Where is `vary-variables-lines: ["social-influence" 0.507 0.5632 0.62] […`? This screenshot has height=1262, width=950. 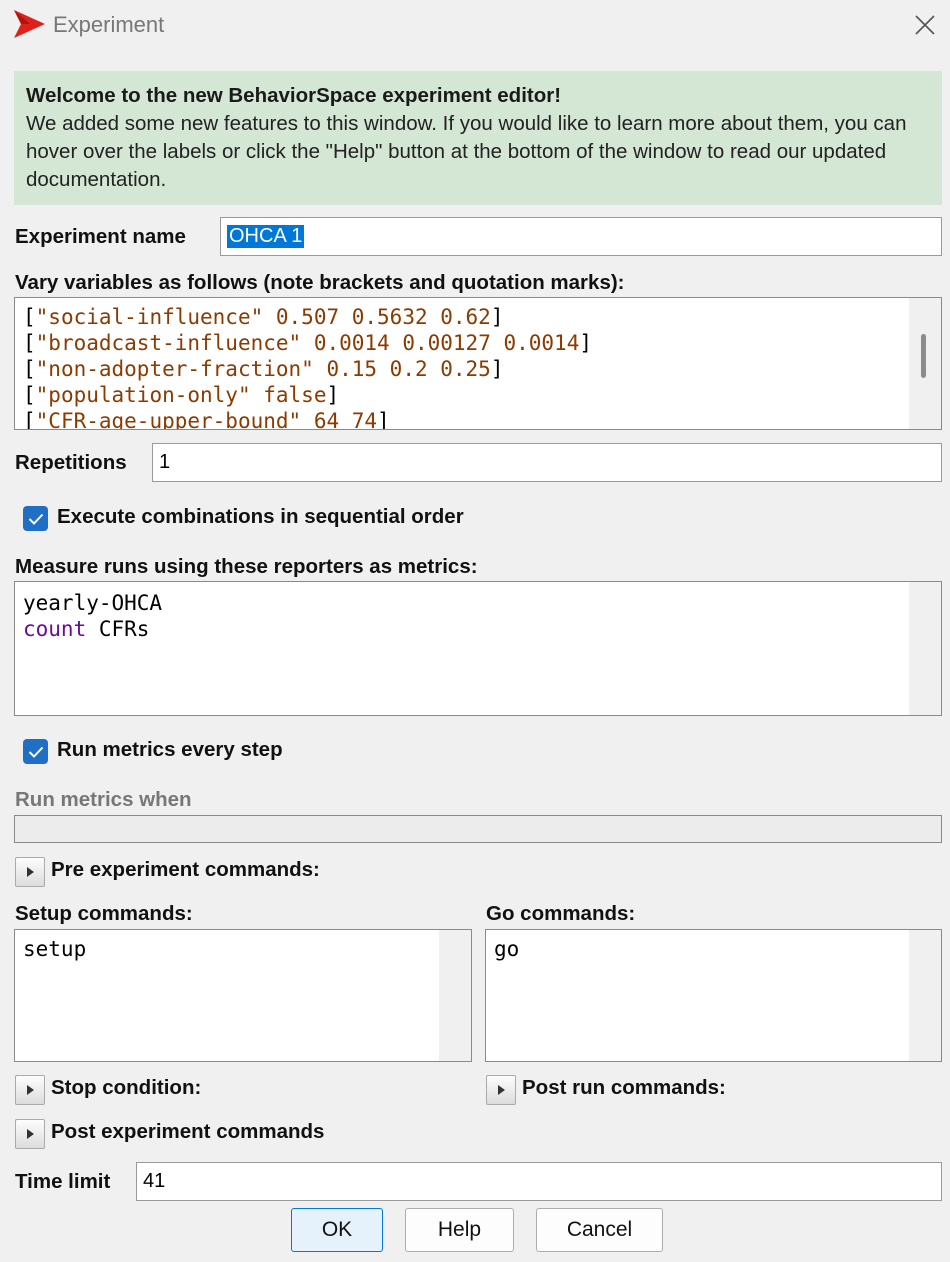
vary-variables-lines: ["social-influence" 0.507 0.5632 0.62] [… is located at coordinates (307, 367).